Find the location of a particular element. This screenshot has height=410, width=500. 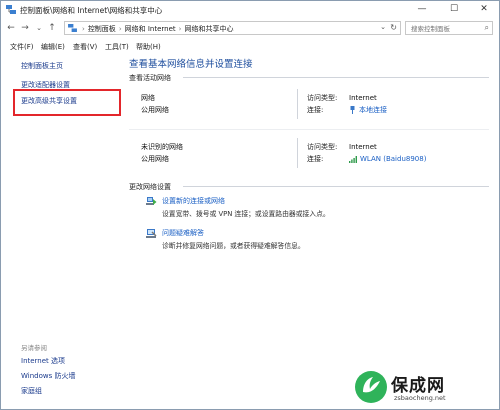

troubleshoot-desc: 诊断并修复网络问题，或者获得疑难解答信息。 is located at coordinates (233, 246).